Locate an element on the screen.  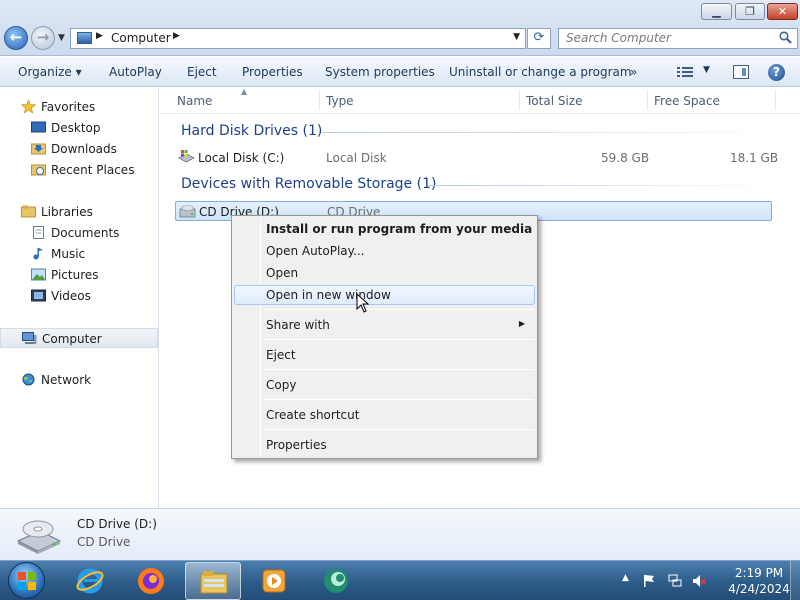
forward-arrow-icon: → is located at coordinates (43, 37).